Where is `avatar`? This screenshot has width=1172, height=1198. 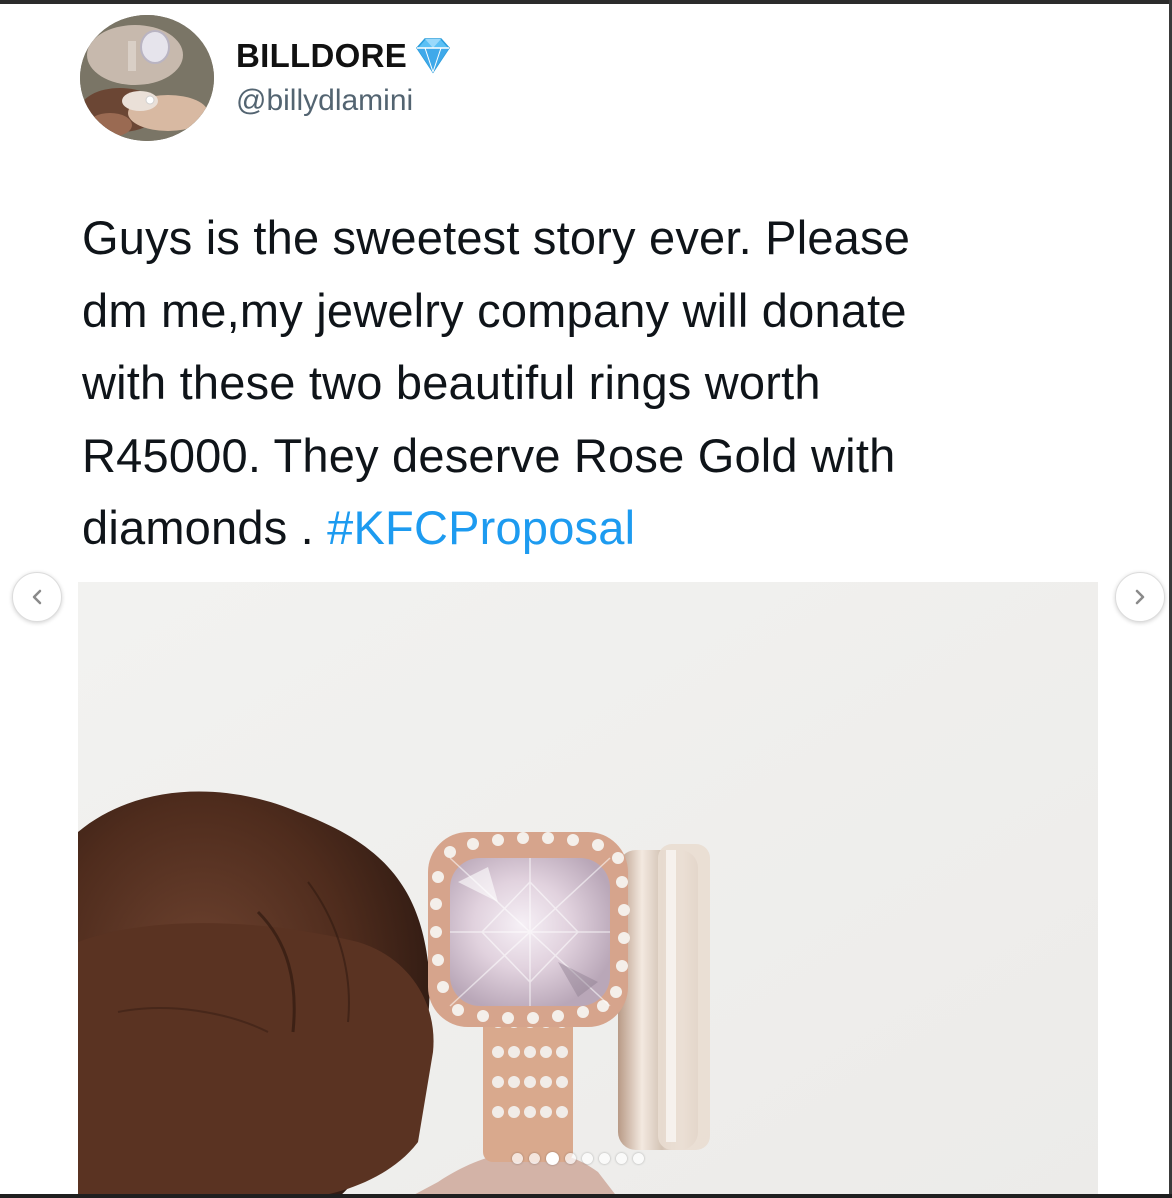 avatar is located at coordinates (147, 78).